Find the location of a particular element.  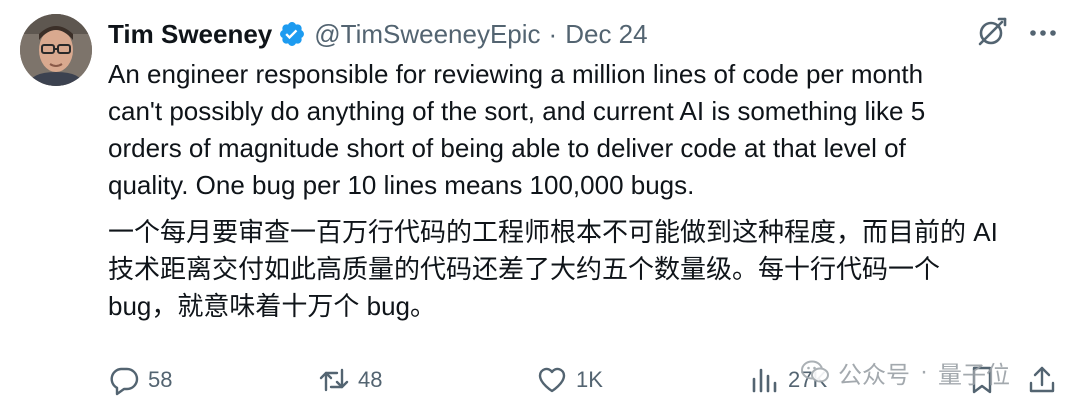

repost-button: 48 is located at coordinates (350, 380).